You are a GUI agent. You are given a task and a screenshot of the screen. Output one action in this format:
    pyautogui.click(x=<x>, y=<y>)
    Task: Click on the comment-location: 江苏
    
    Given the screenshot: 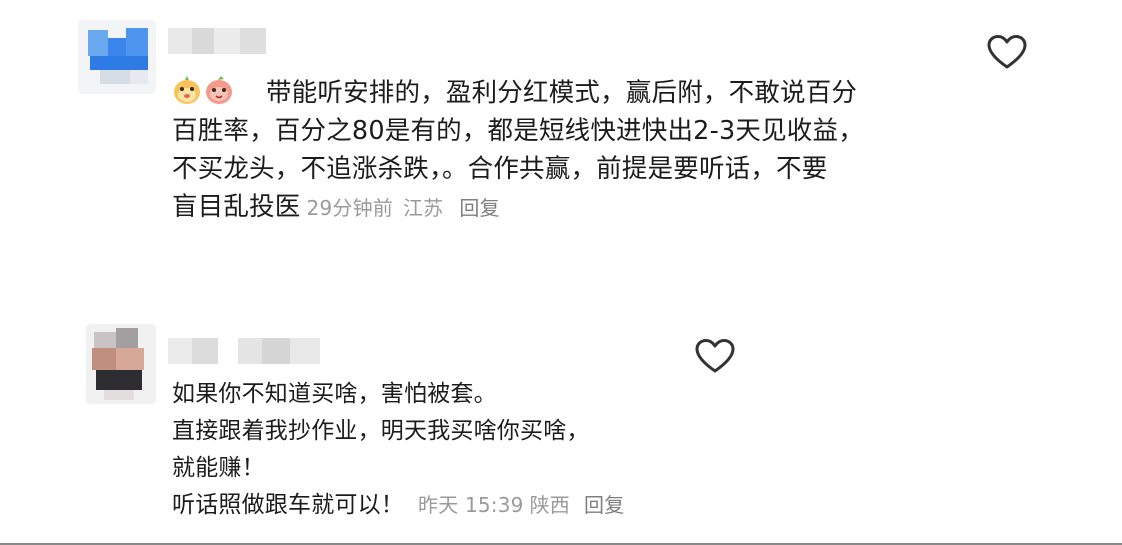 What is the action you would take?
    pyautogui.click(x=423, y=208)
    